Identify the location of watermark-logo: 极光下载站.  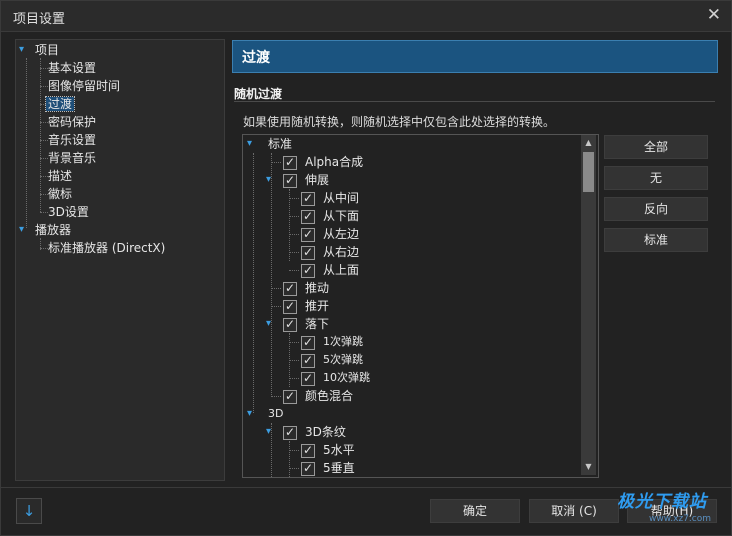
(662, 502).